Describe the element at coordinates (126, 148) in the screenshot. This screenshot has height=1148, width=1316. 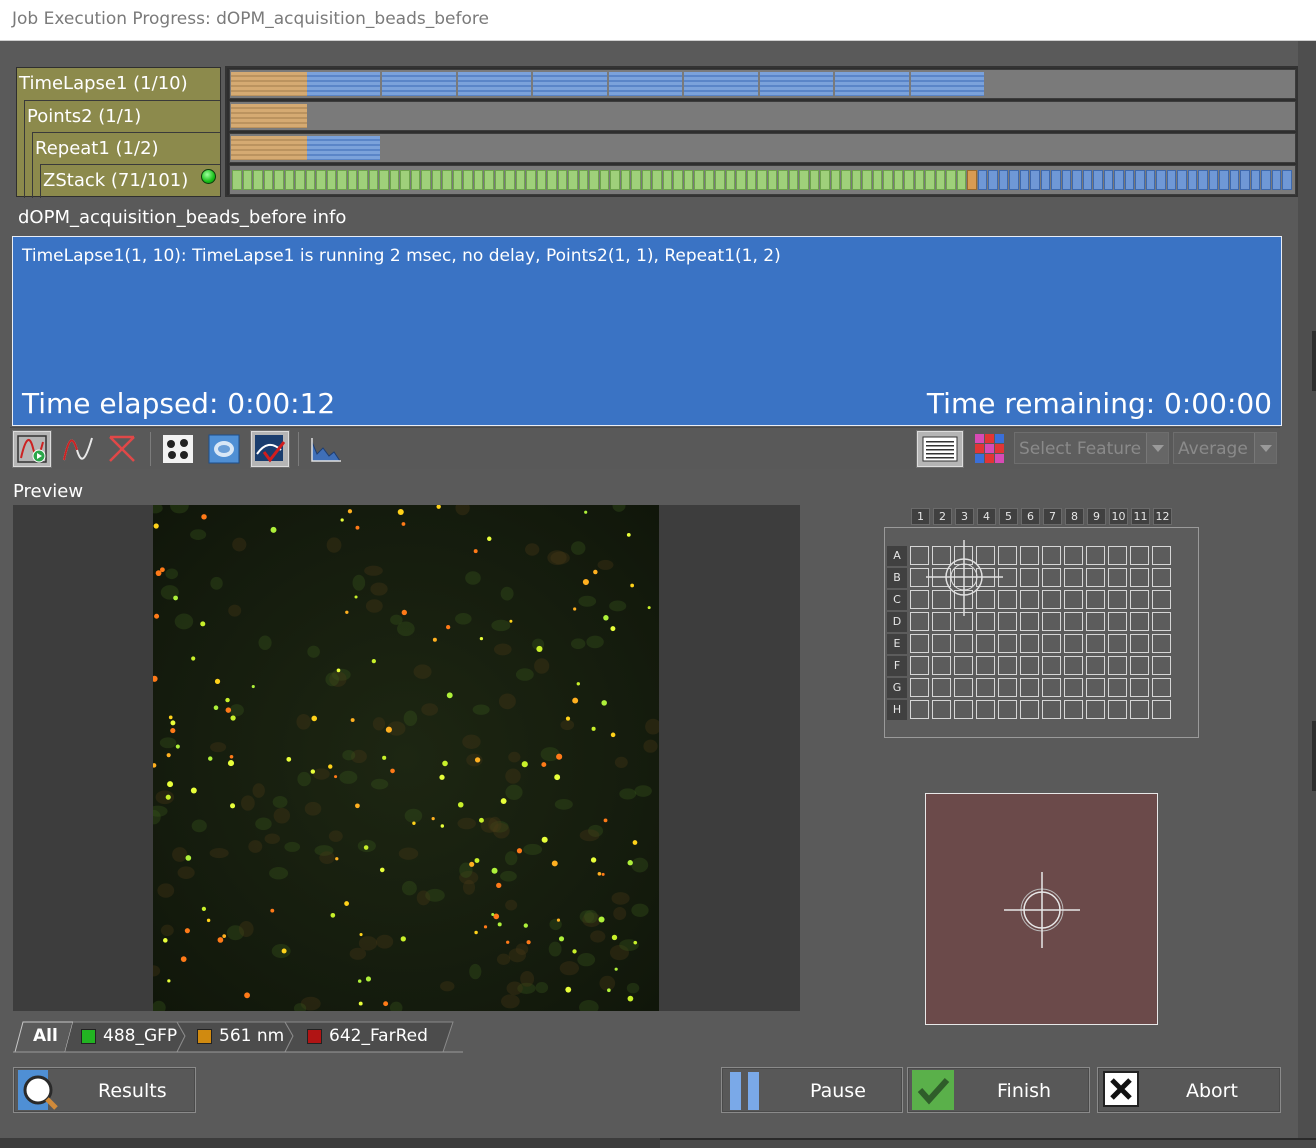
I see `tree-item-repeat: Repeat1 (1/2)` at that location.